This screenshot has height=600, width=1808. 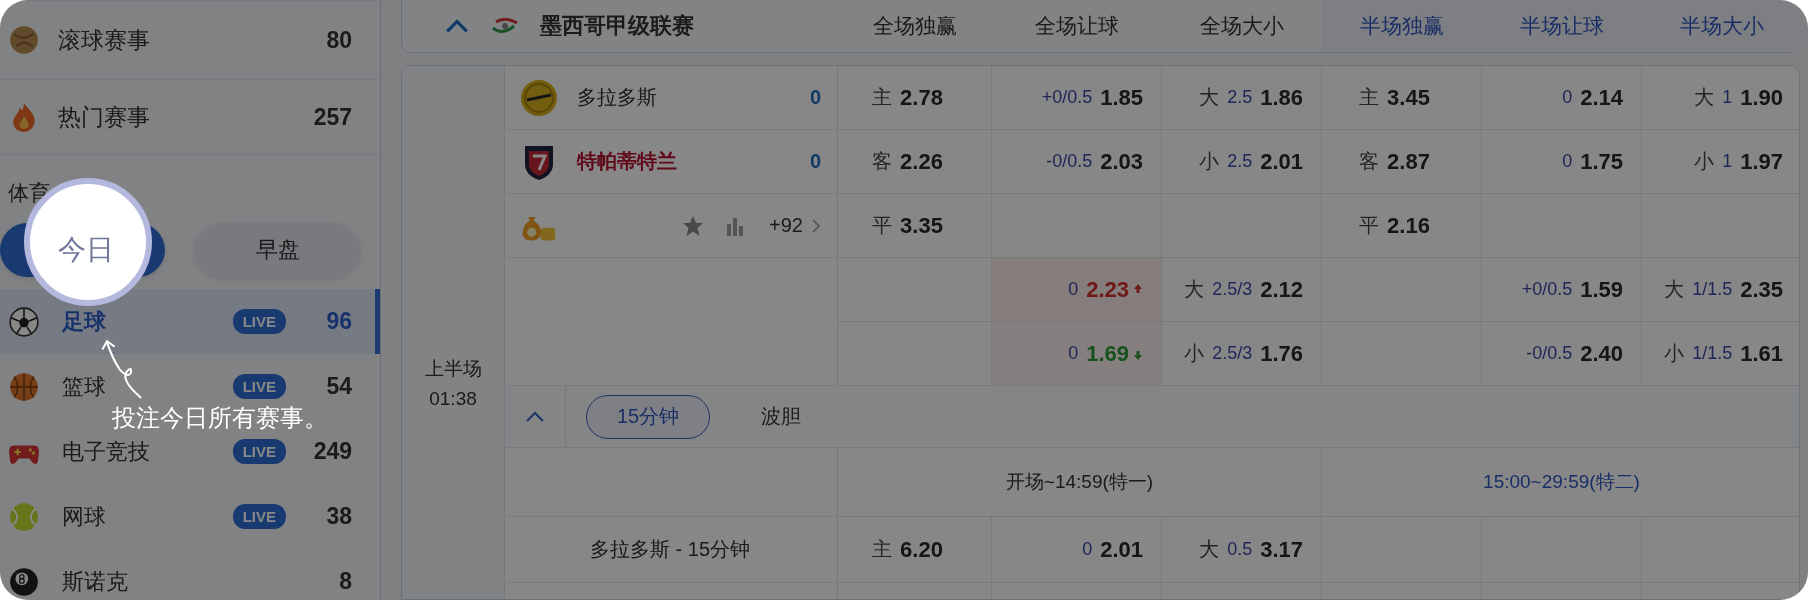 I want to click on odds-button: -0/0.5 2.03, so click(x=1077, y=162).